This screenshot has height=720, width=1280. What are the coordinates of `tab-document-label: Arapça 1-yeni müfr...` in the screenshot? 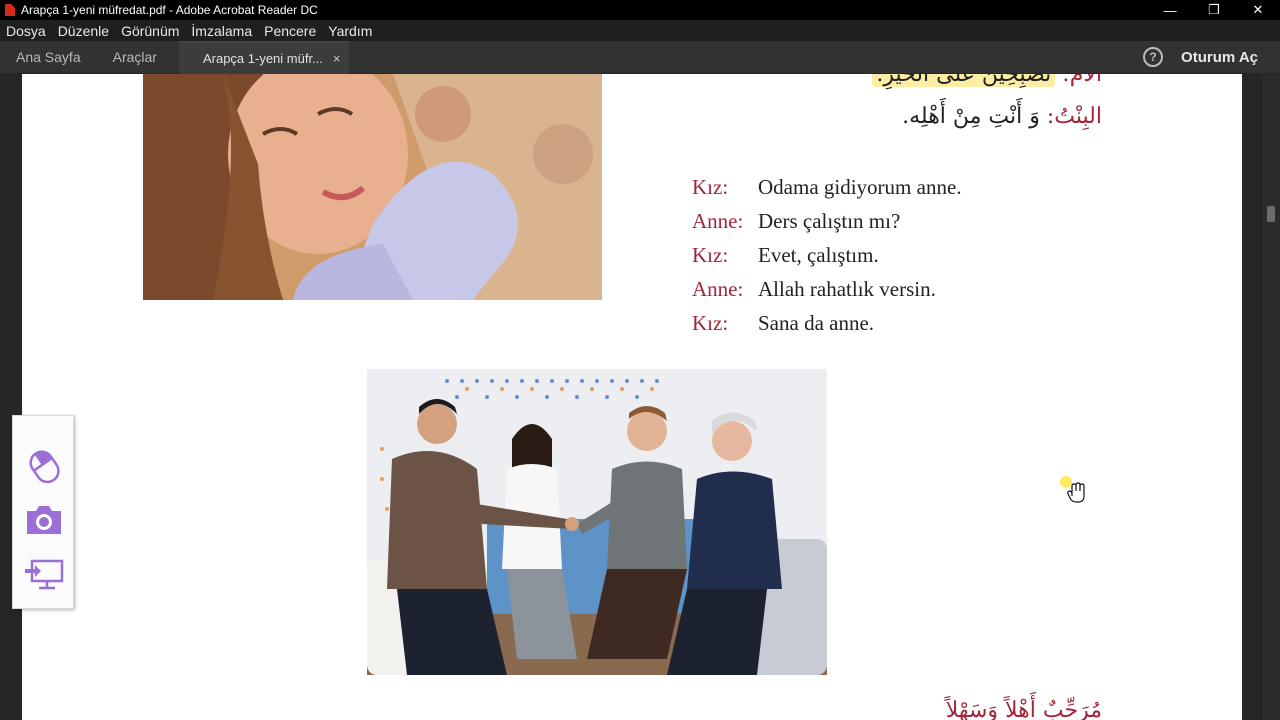 It's located at (262, 58).